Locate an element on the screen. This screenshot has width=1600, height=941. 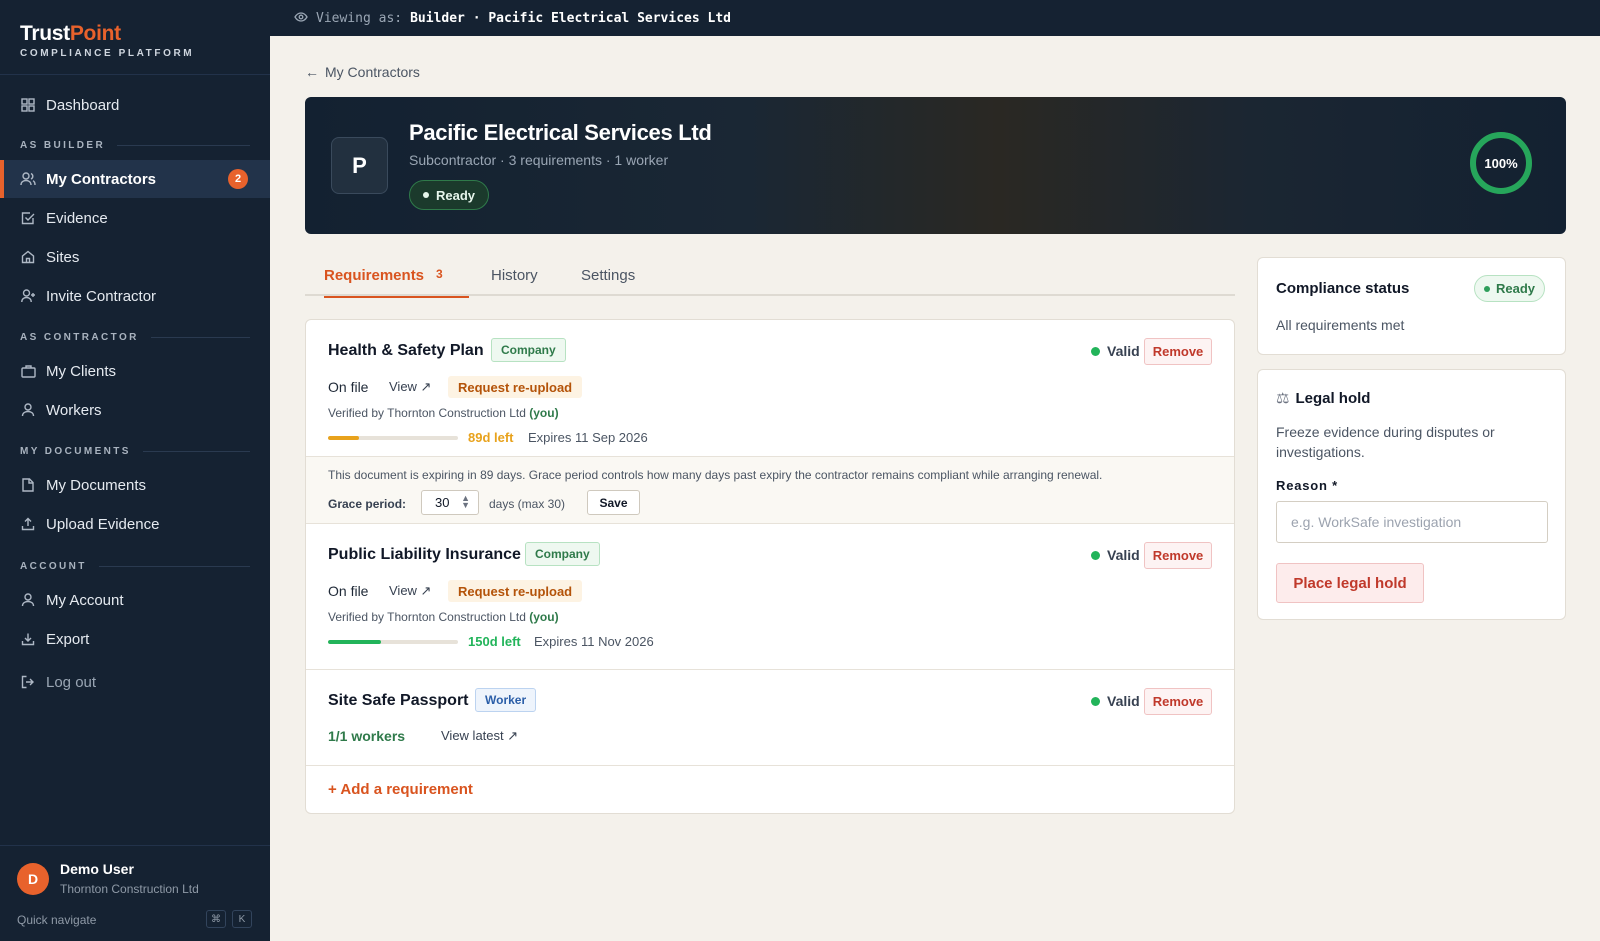
k-key-hint: K is located at coordinates (242, 919).